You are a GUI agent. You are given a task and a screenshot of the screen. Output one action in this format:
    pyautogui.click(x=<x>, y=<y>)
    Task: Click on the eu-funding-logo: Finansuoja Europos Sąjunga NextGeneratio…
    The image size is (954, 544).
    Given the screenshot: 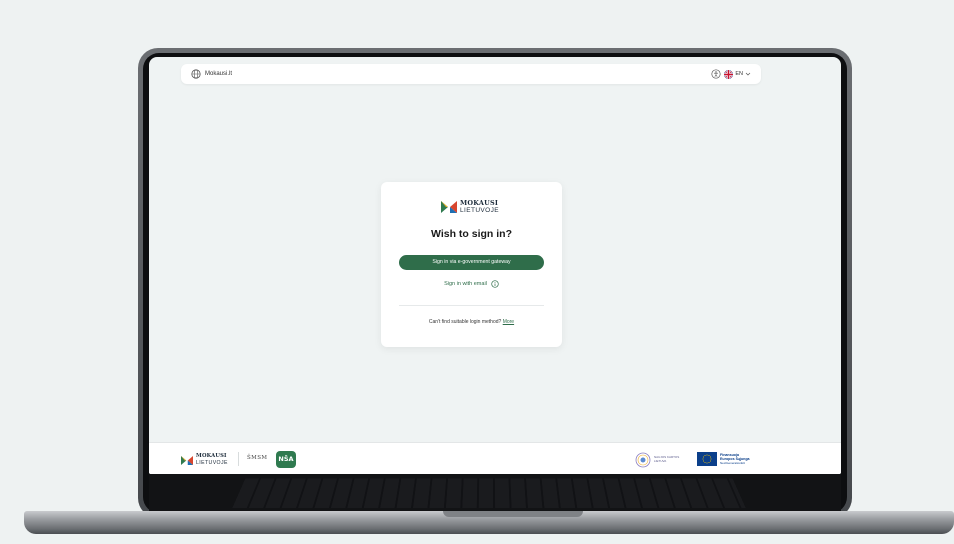 What is the action you would take?
    pyautogui.click(x=723, y=459)
    